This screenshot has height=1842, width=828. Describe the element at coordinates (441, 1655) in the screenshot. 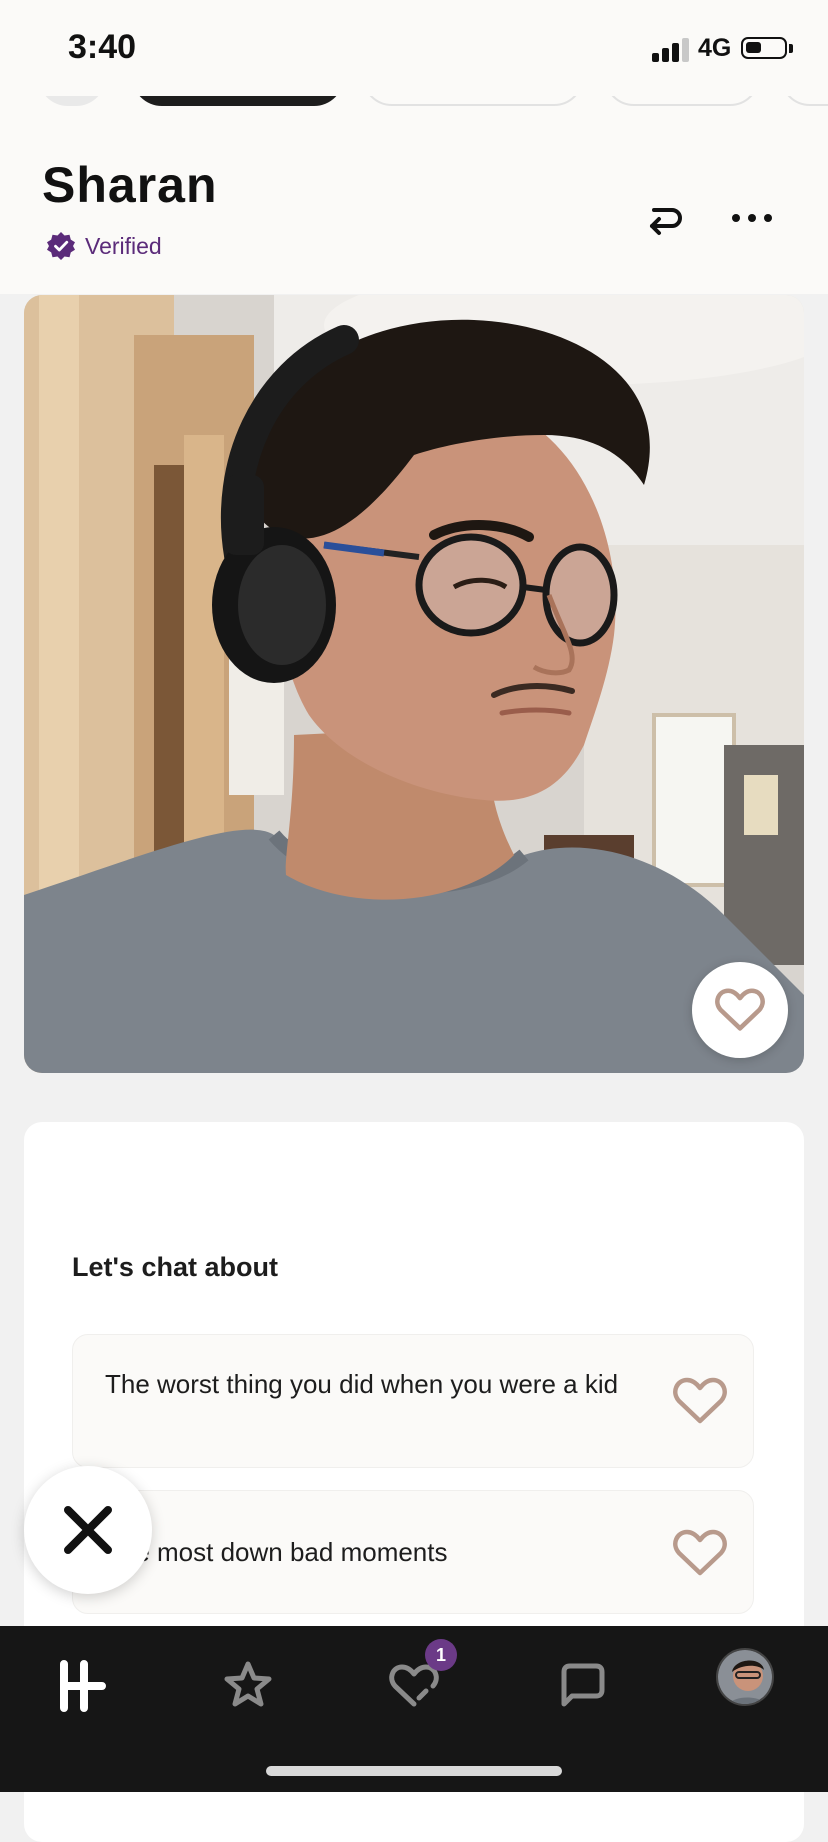

I see `likes-badge: 1` at that location.